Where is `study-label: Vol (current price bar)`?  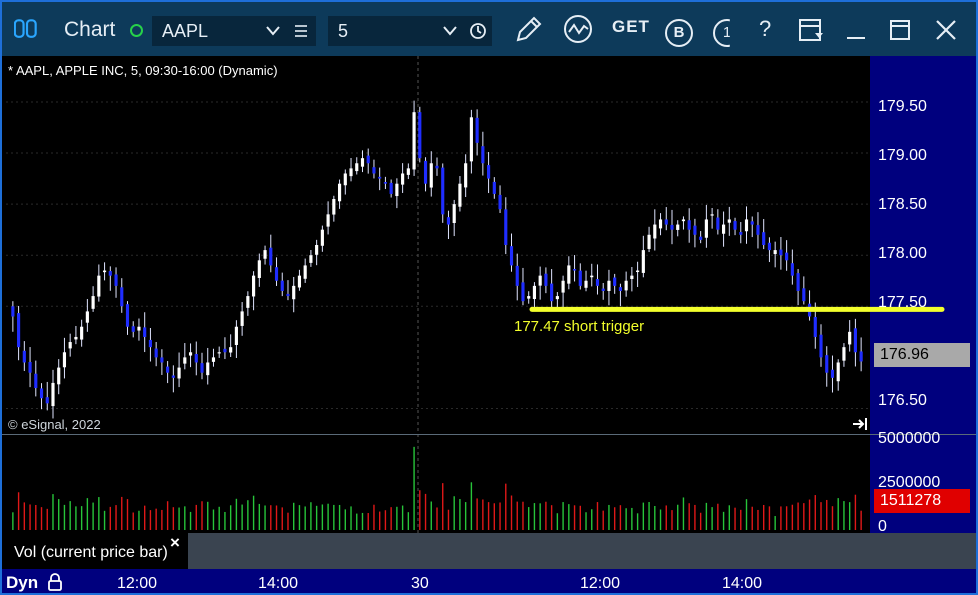 study-label: Vol (current price bar) is located at coordinates (91, 552).